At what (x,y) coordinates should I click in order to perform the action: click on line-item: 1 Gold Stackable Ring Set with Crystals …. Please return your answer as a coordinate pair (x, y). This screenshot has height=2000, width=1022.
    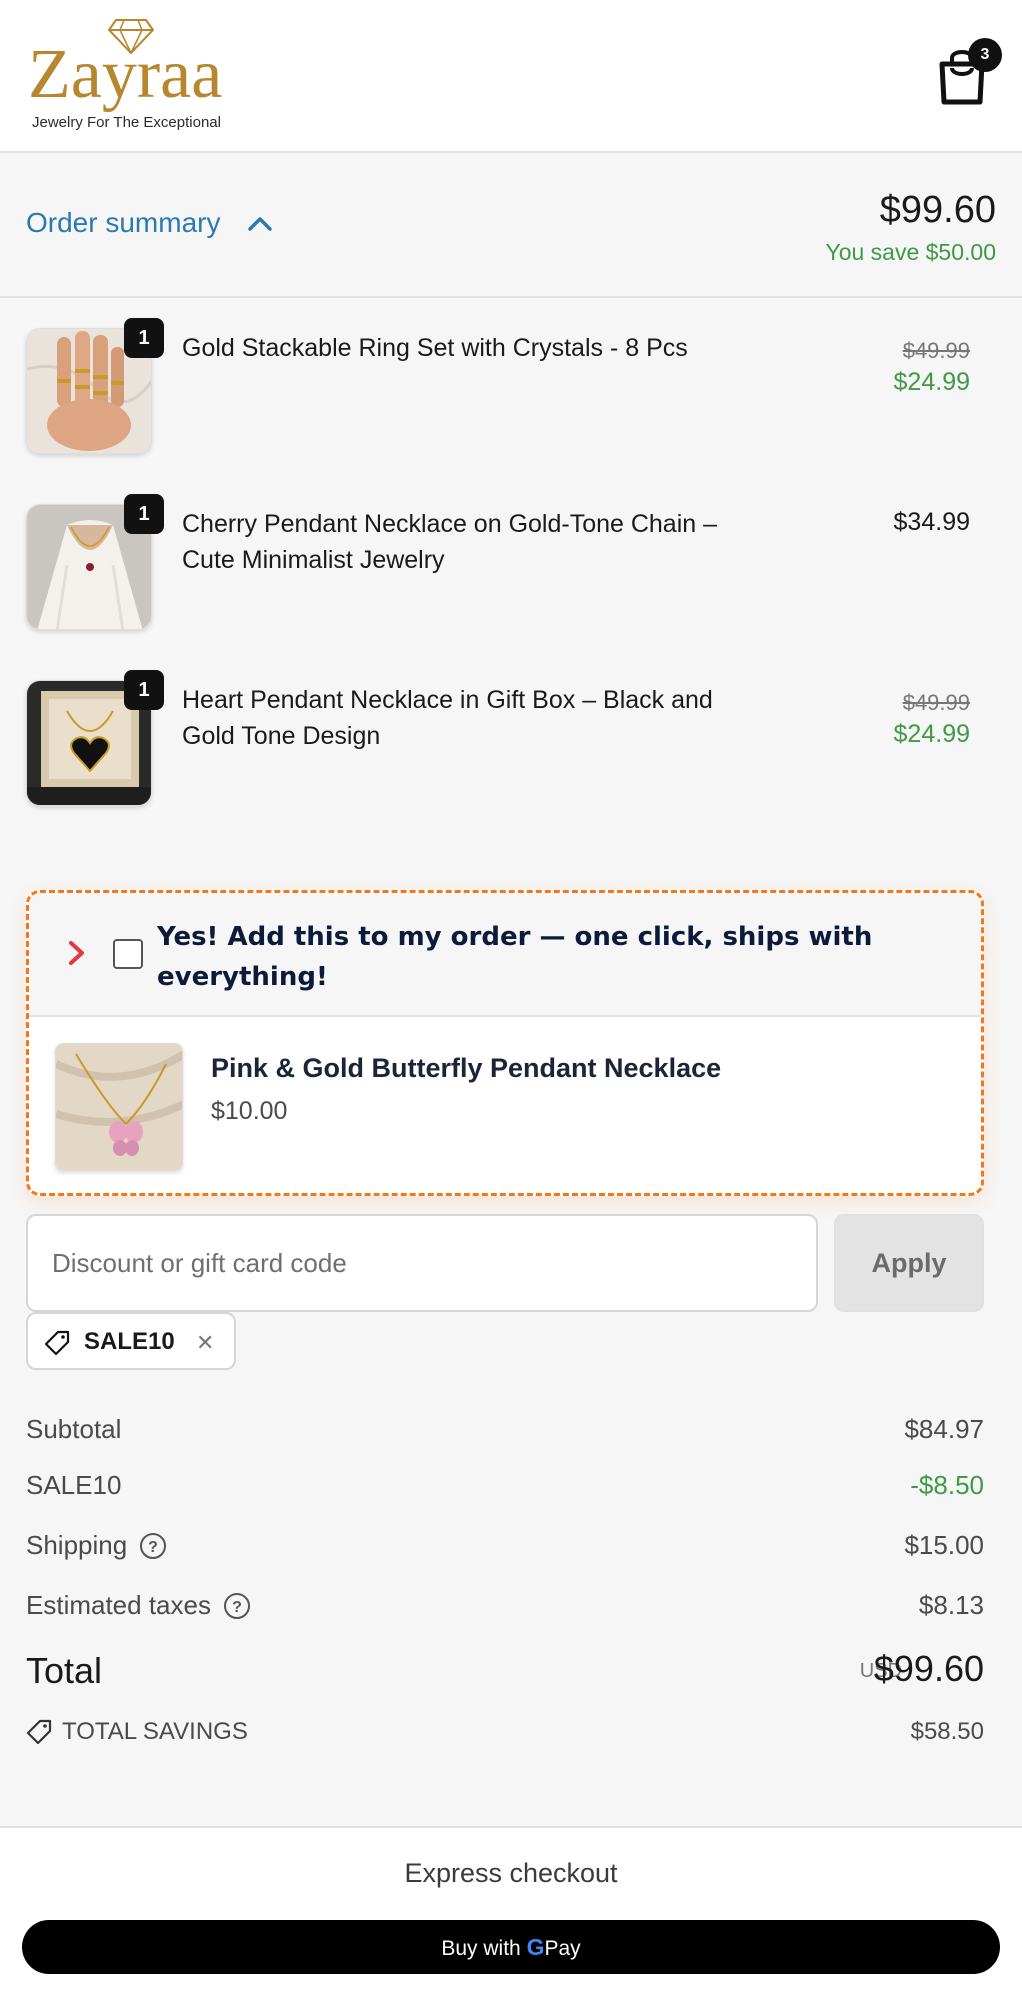
    Looking at the image, I should click on (511, 386).